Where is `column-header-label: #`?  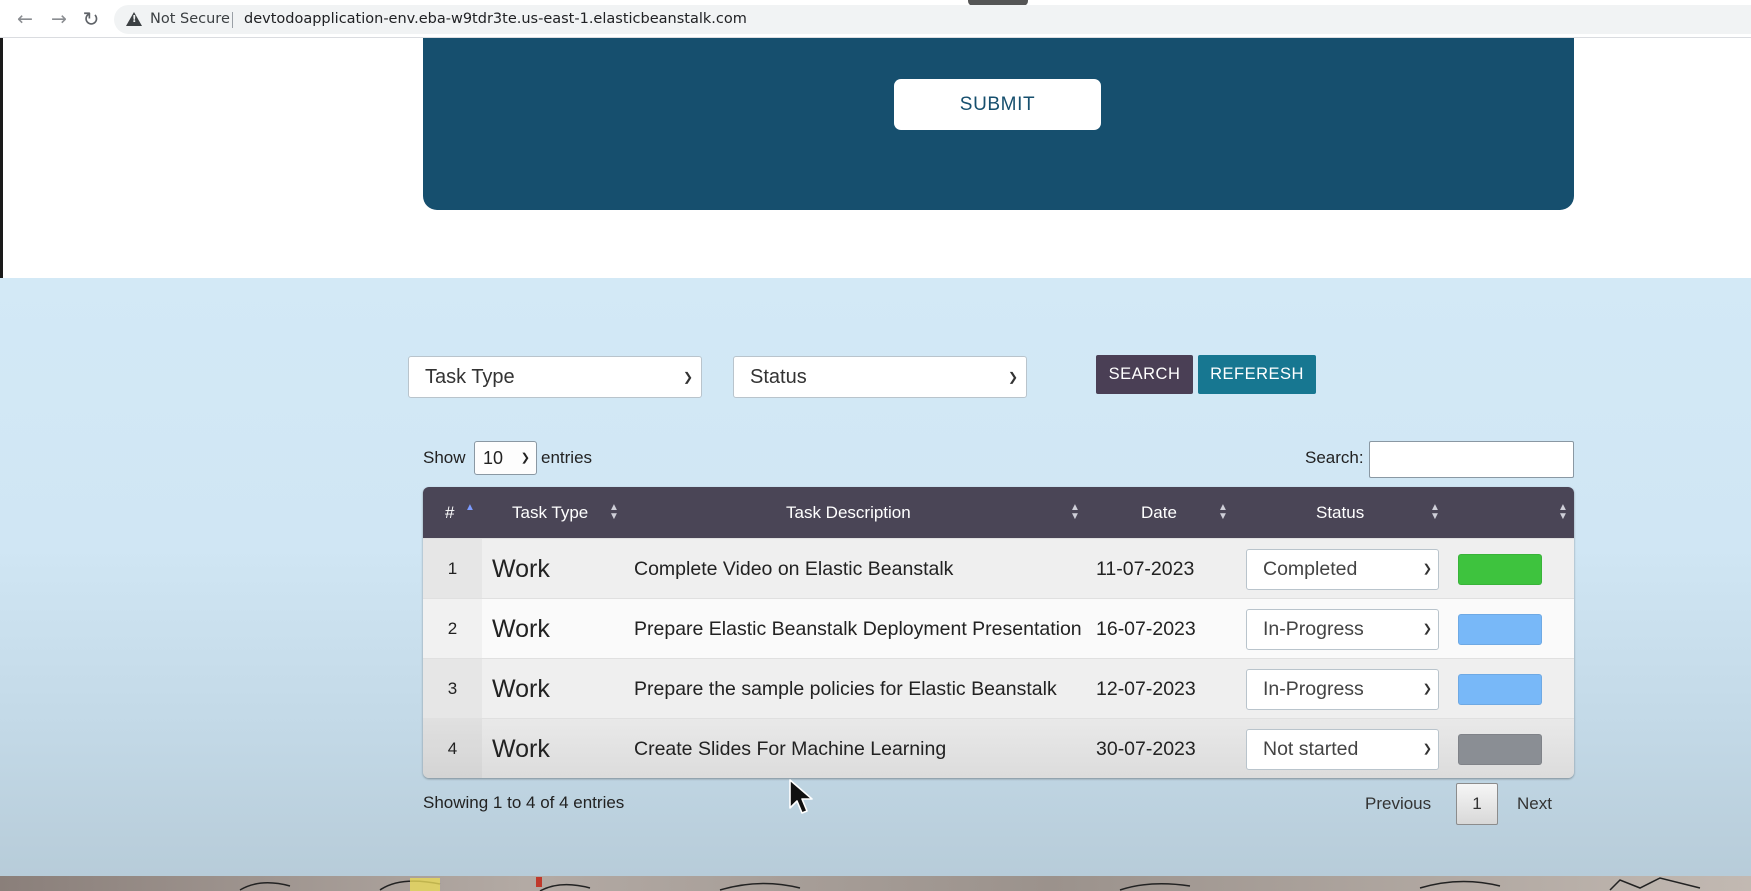 column-header-label: # is located at coordinates (450, 512).